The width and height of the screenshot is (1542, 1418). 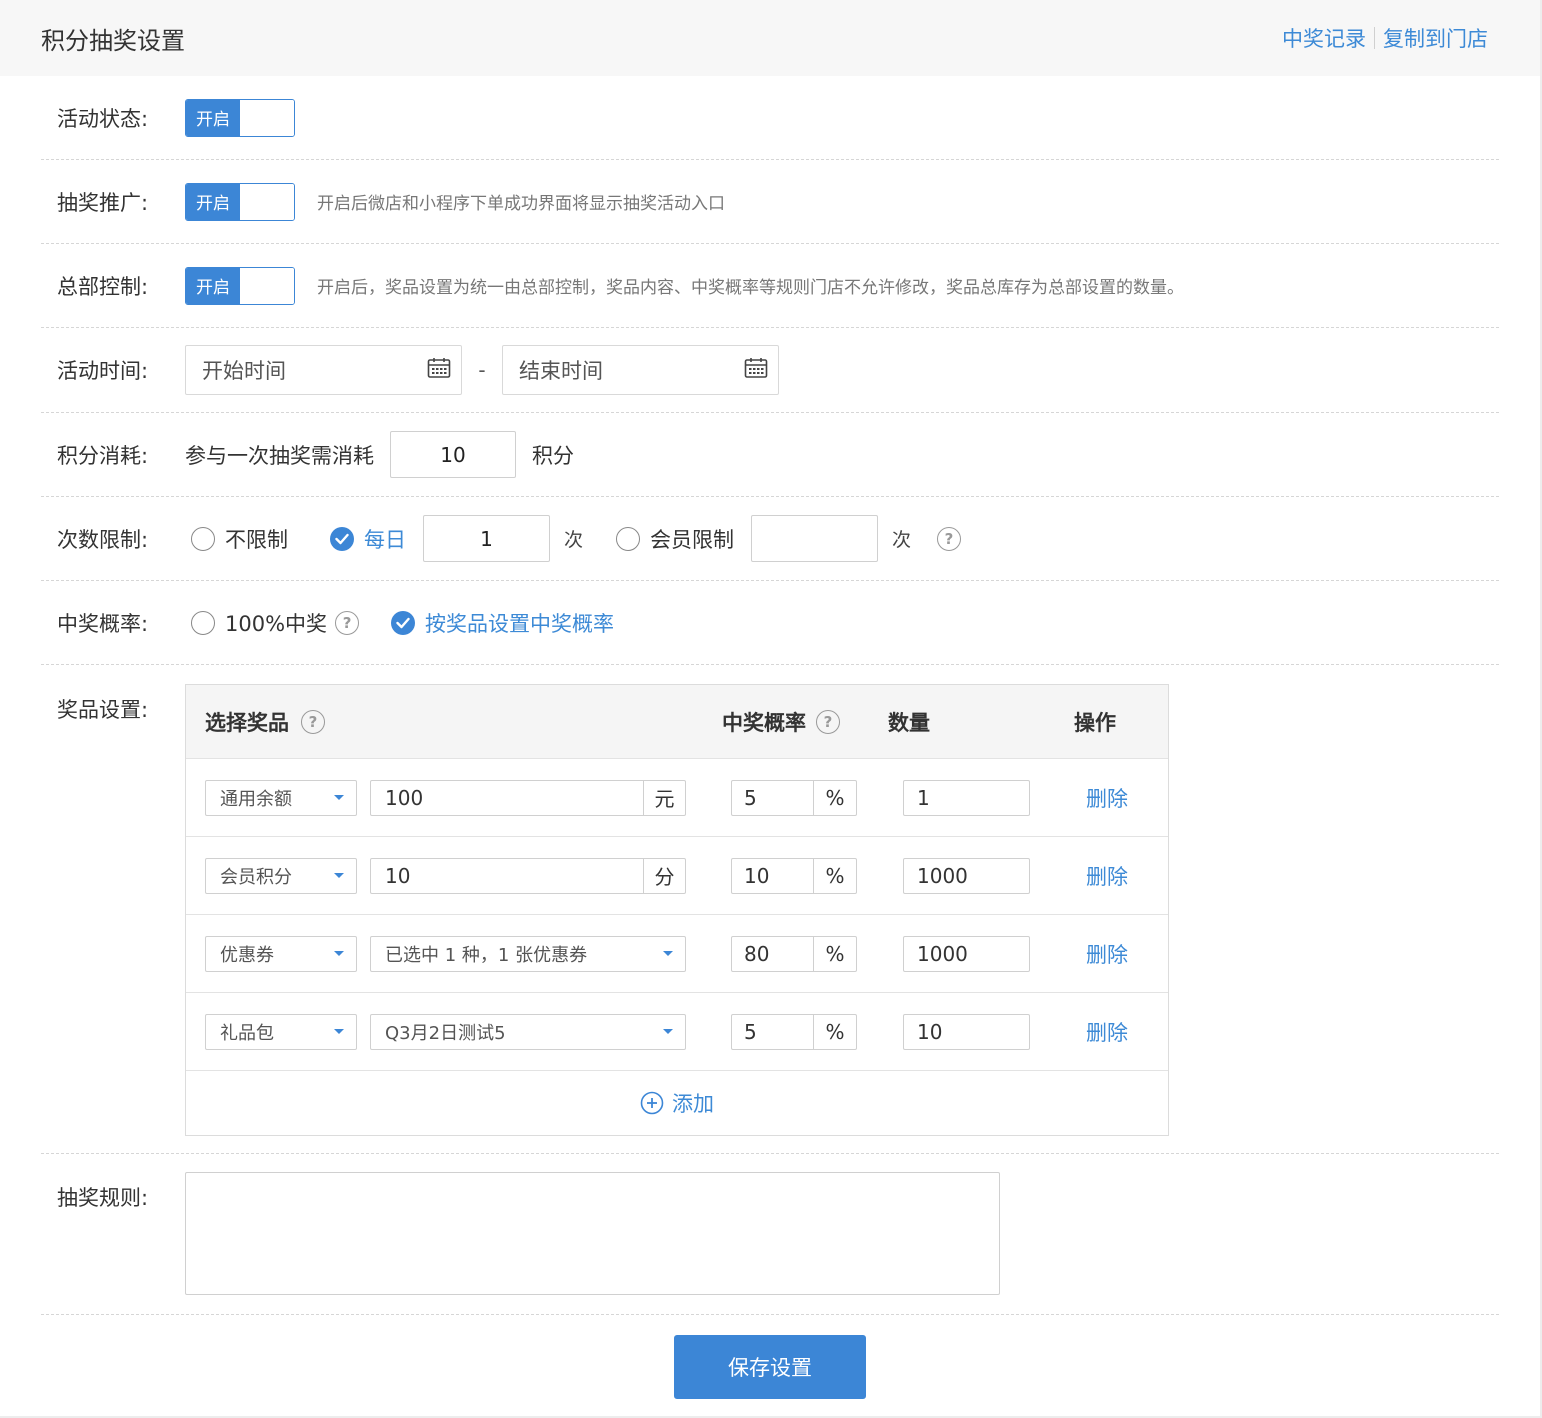 I want to click on win-rate-input: 80 %, so click(x=794, y=953).